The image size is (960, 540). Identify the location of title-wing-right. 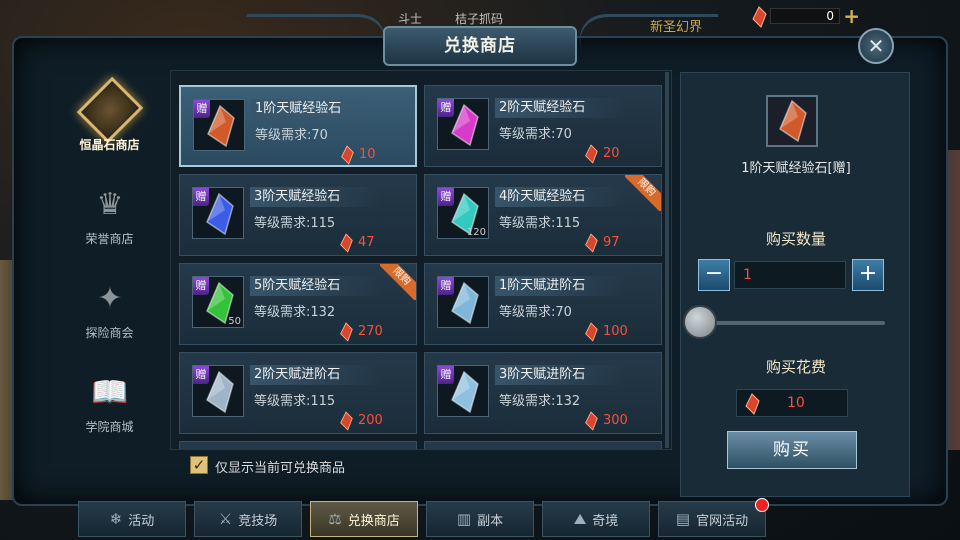
(650, 34).